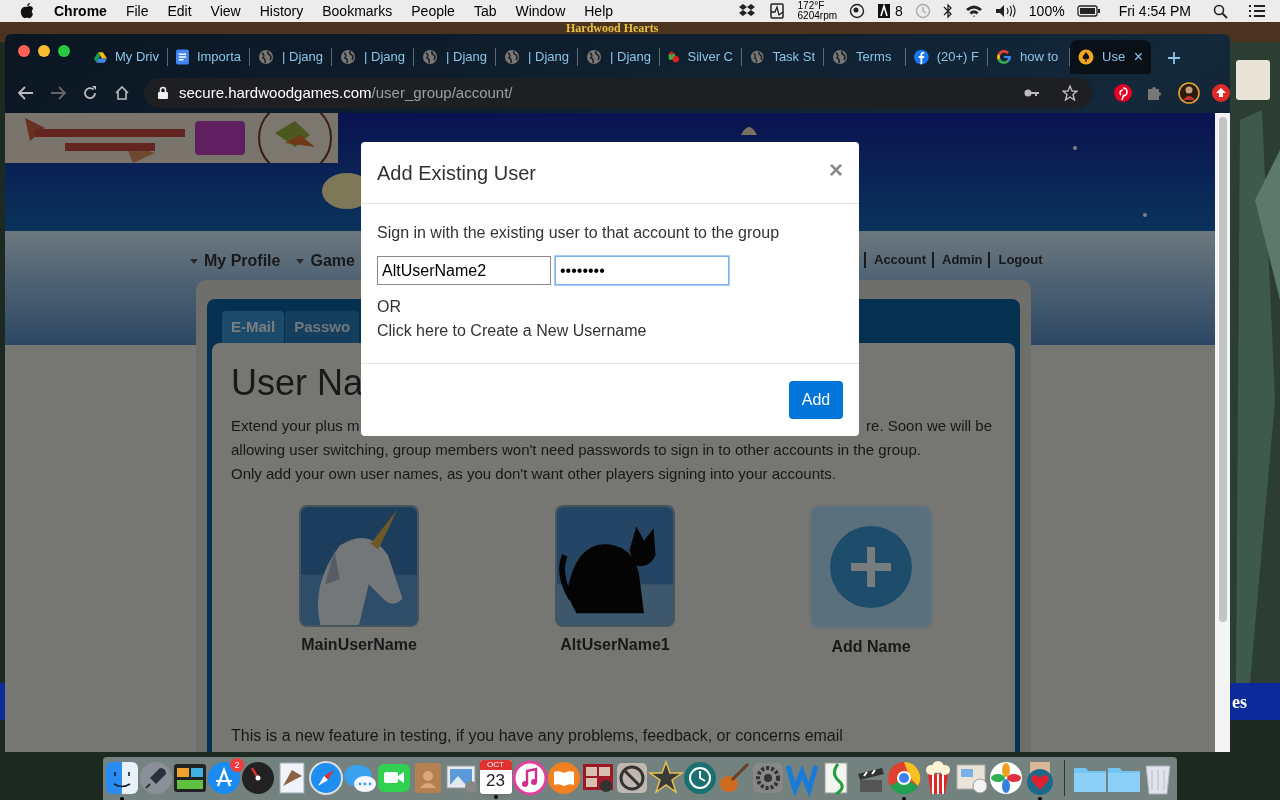 The image size is (1280, 800). I want to click on menu-item: Window, so click(540, 11).